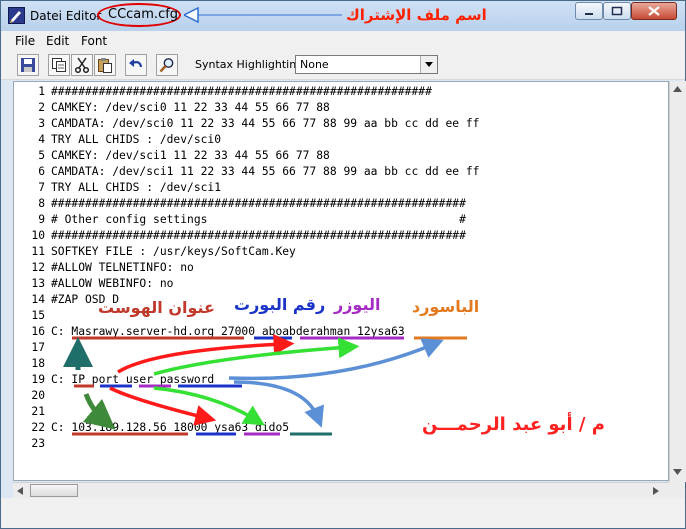 The width and height of the screenshot is (686, 529). I want to click on find-icon, so click(166, 65).